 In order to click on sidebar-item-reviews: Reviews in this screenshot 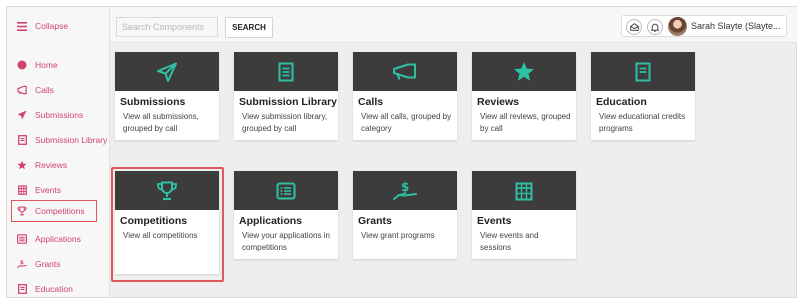, I will do `click(58, 165)`.